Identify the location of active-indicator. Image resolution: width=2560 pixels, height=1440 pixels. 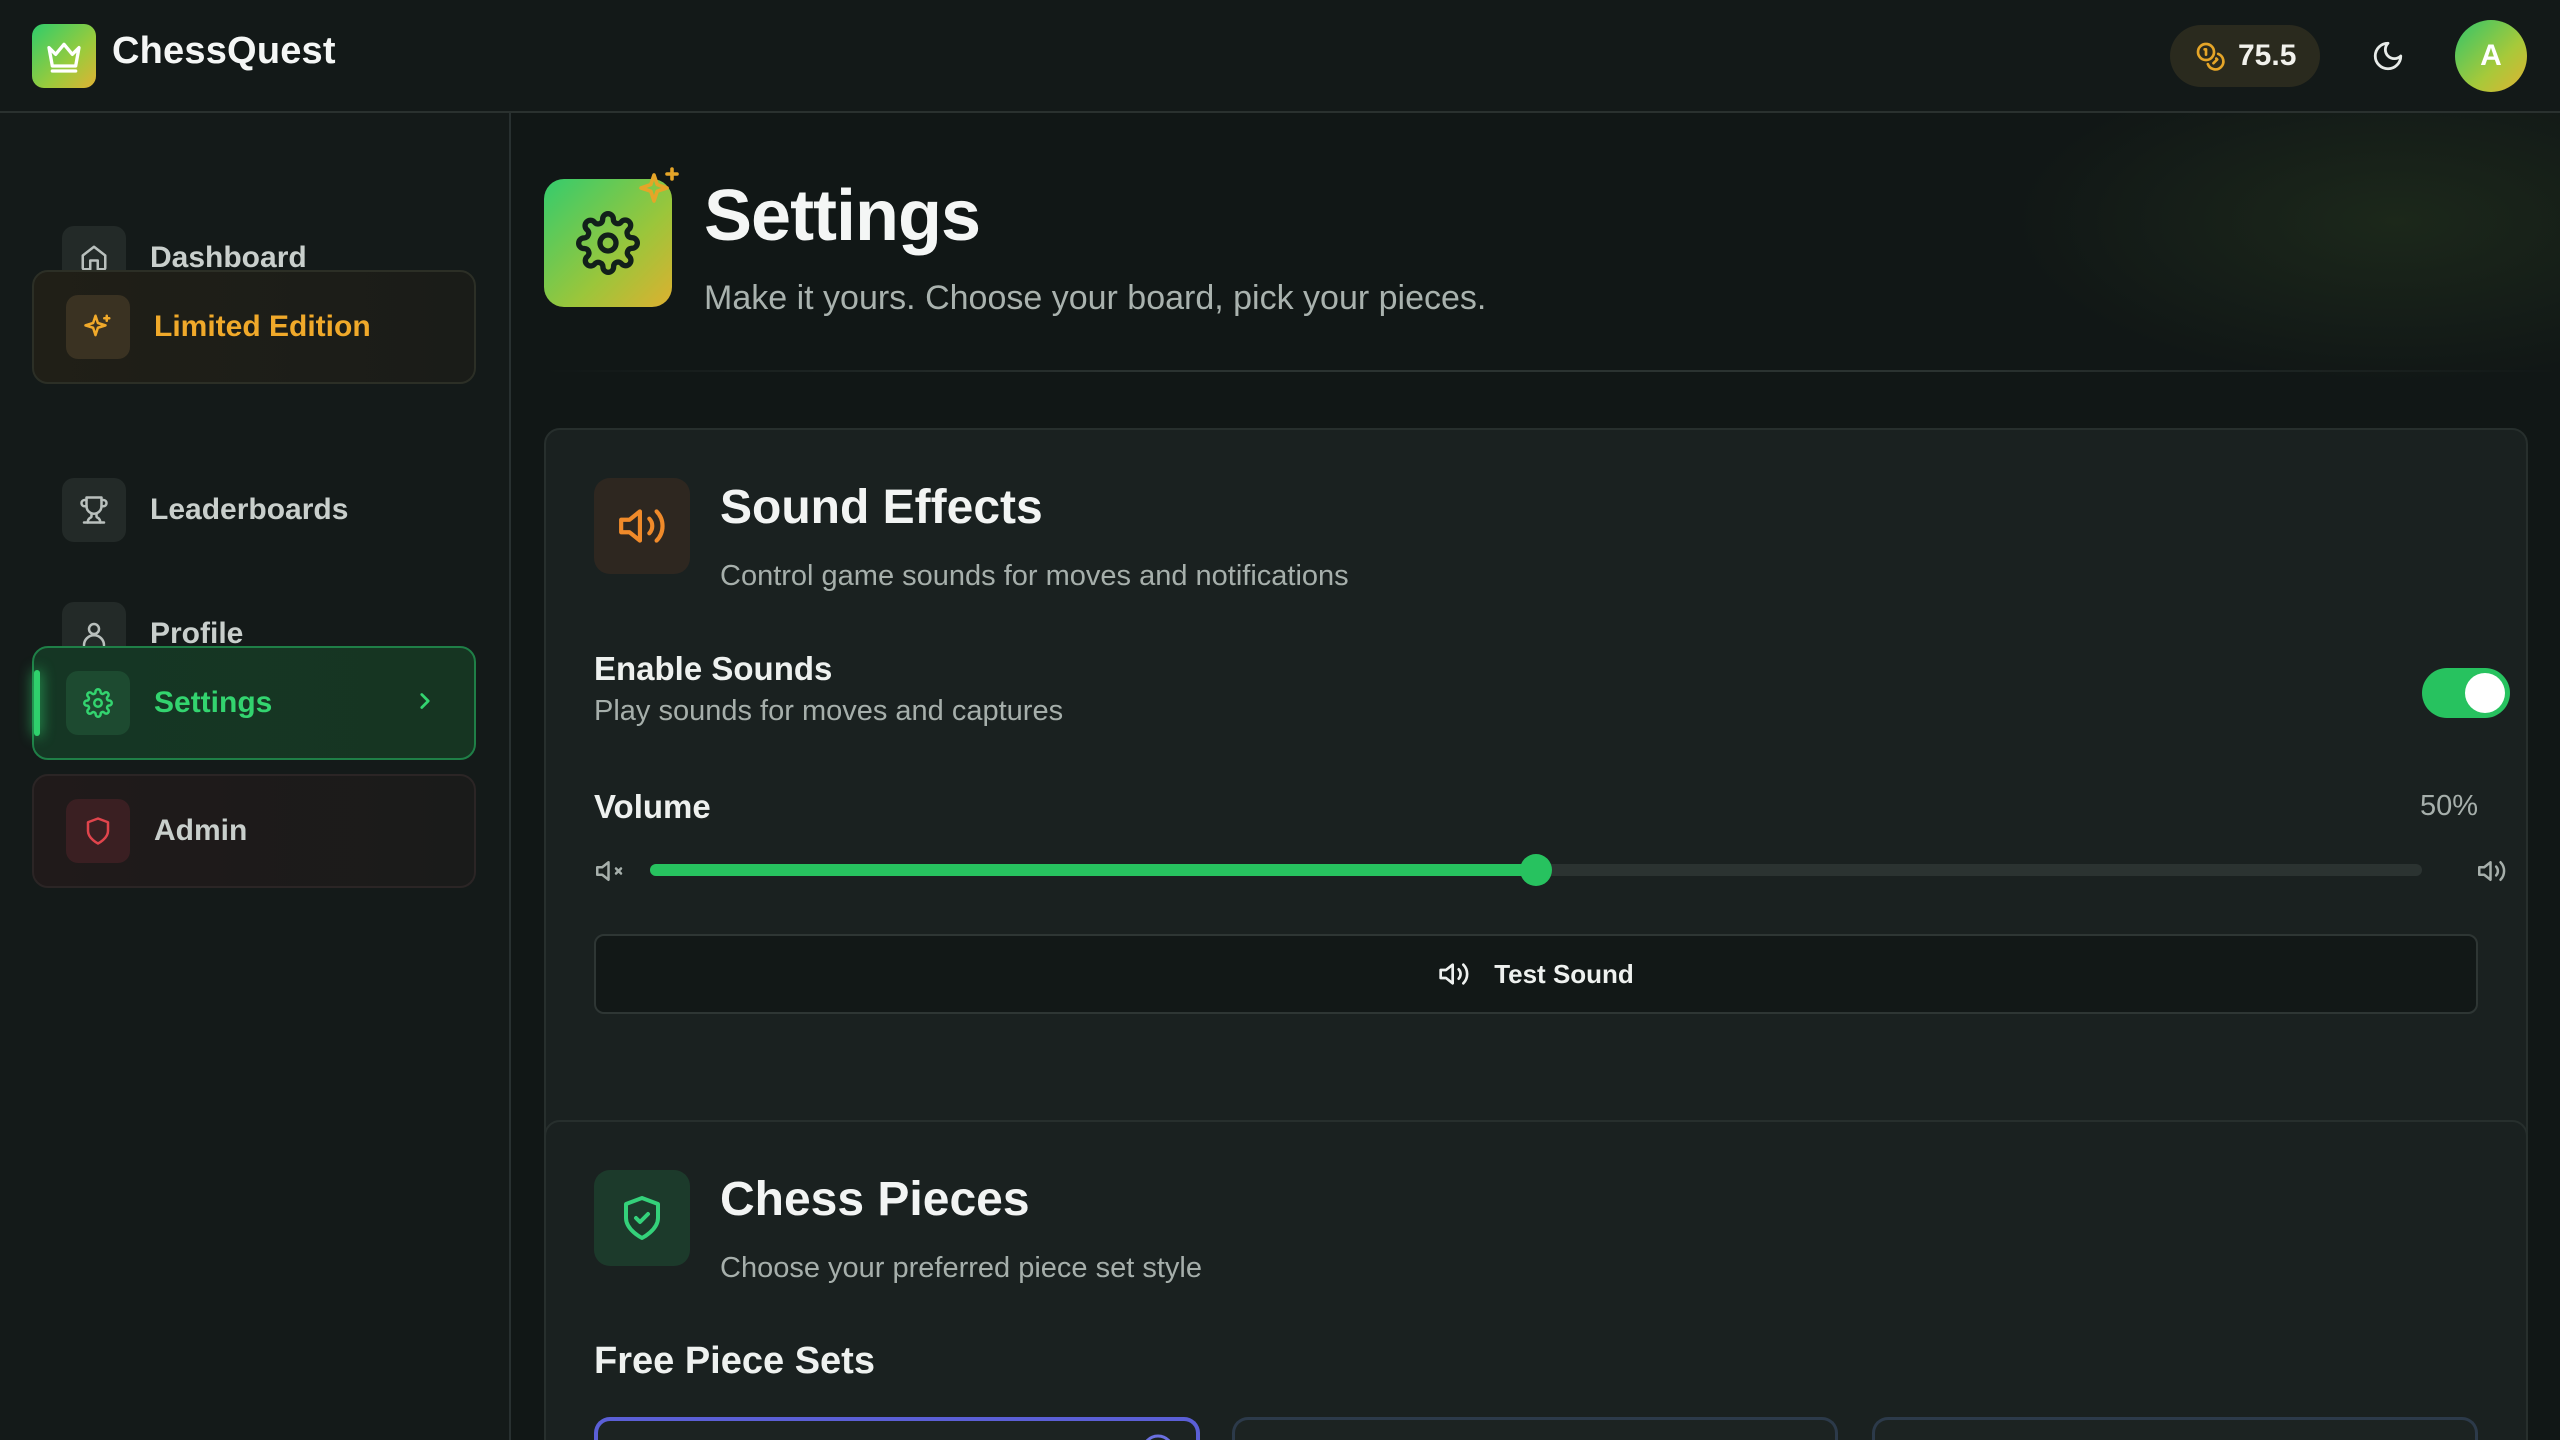
(37, 703).